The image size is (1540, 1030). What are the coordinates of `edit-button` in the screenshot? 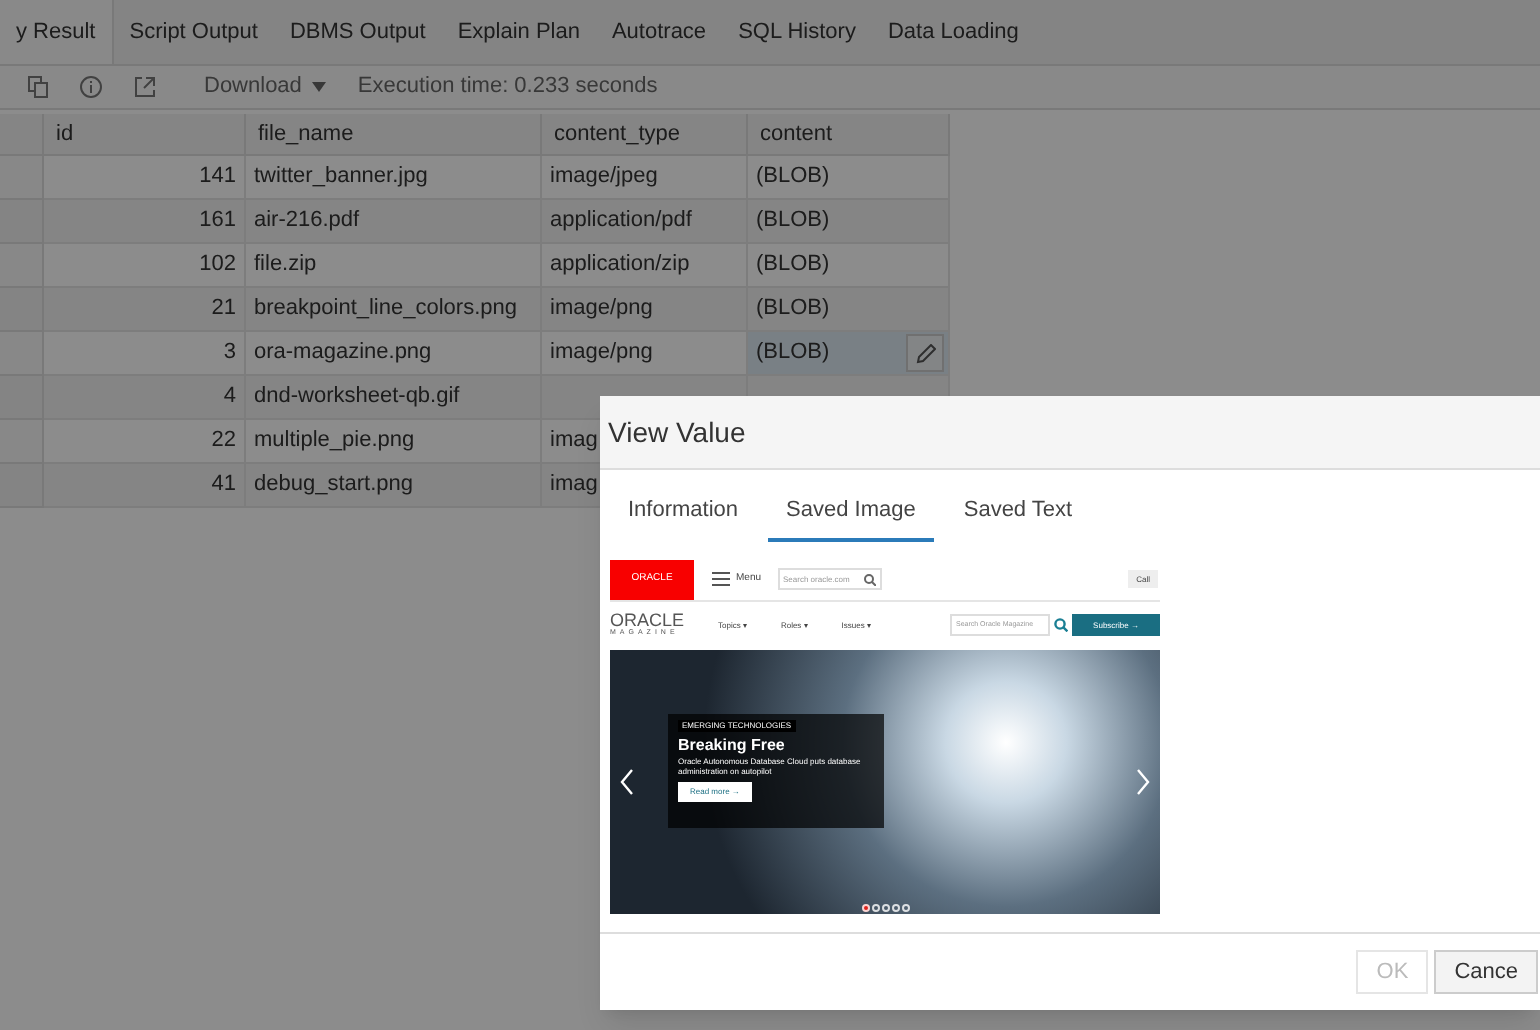 It's located at (925, 353).